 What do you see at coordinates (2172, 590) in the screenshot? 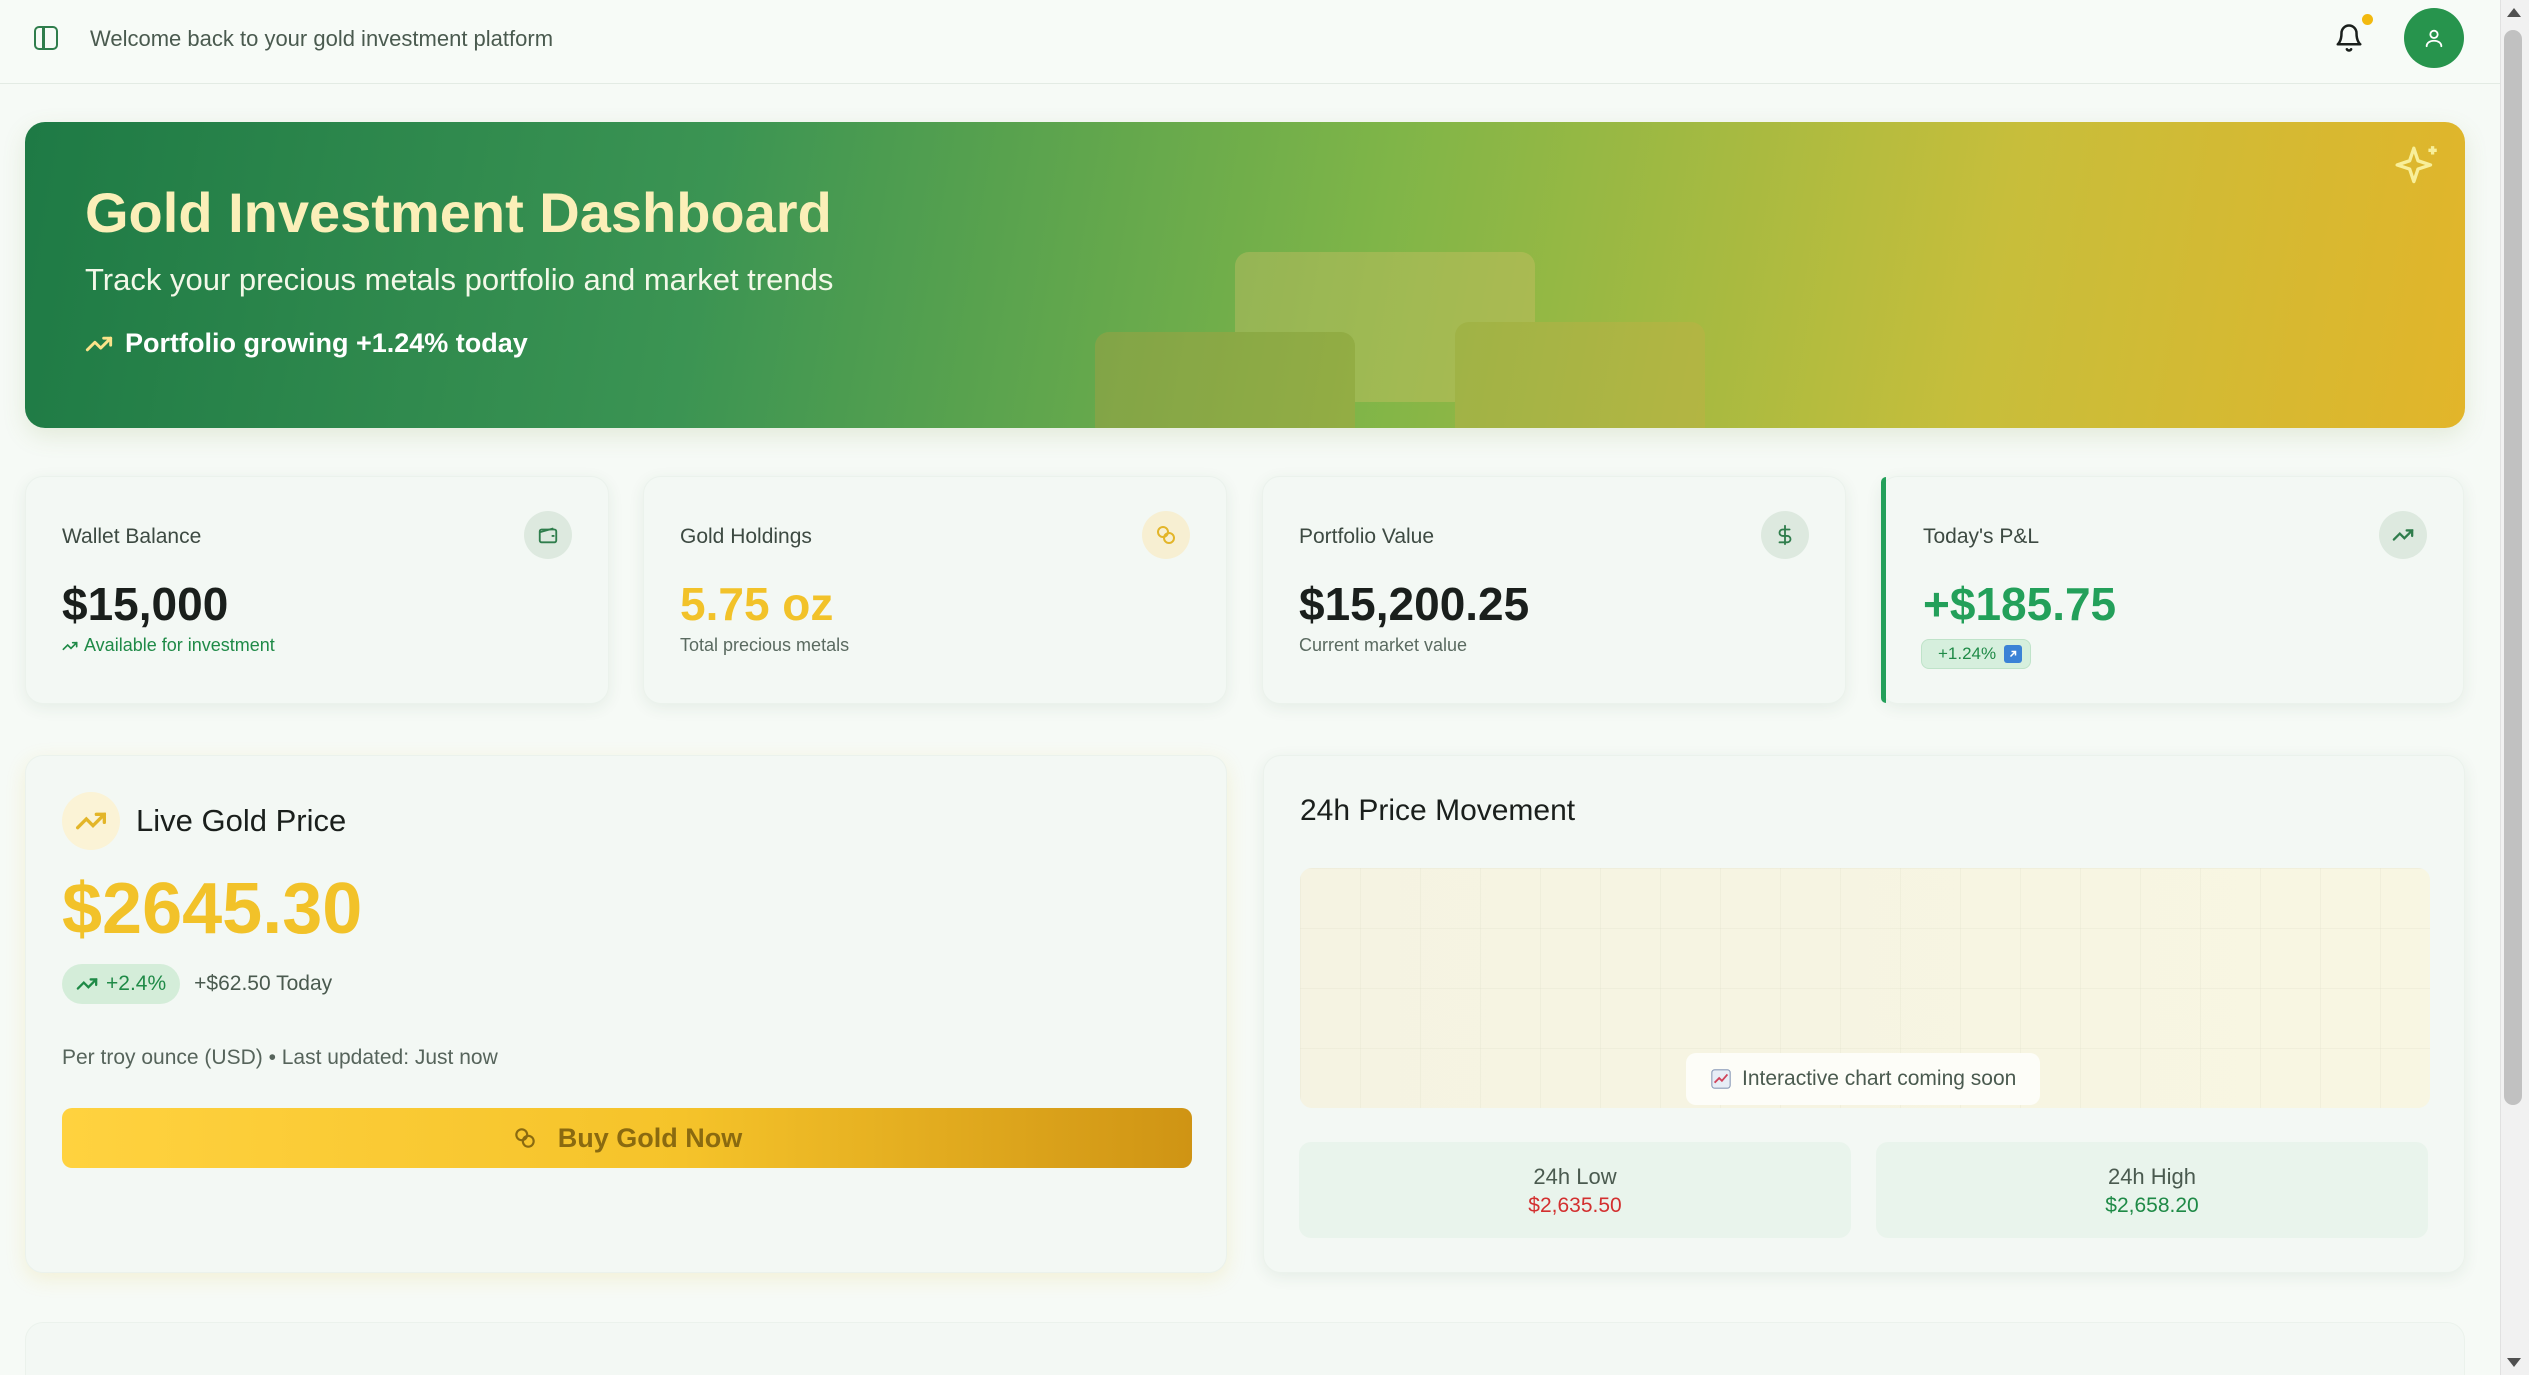
I see `stat-card-pnl: Today's P&L +$185.75 +1.24%` at bounding box center [2172, 590].